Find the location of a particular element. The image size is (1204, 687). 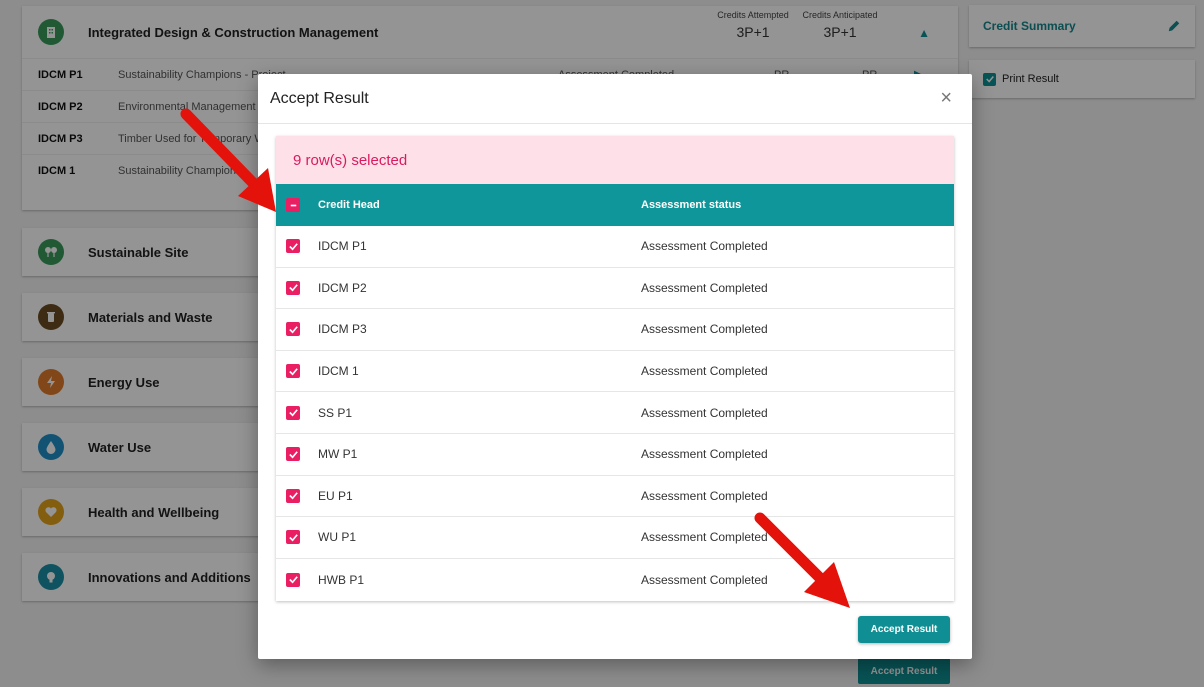

dialog-header: Accept Result × is located at coordinates (615, 99).